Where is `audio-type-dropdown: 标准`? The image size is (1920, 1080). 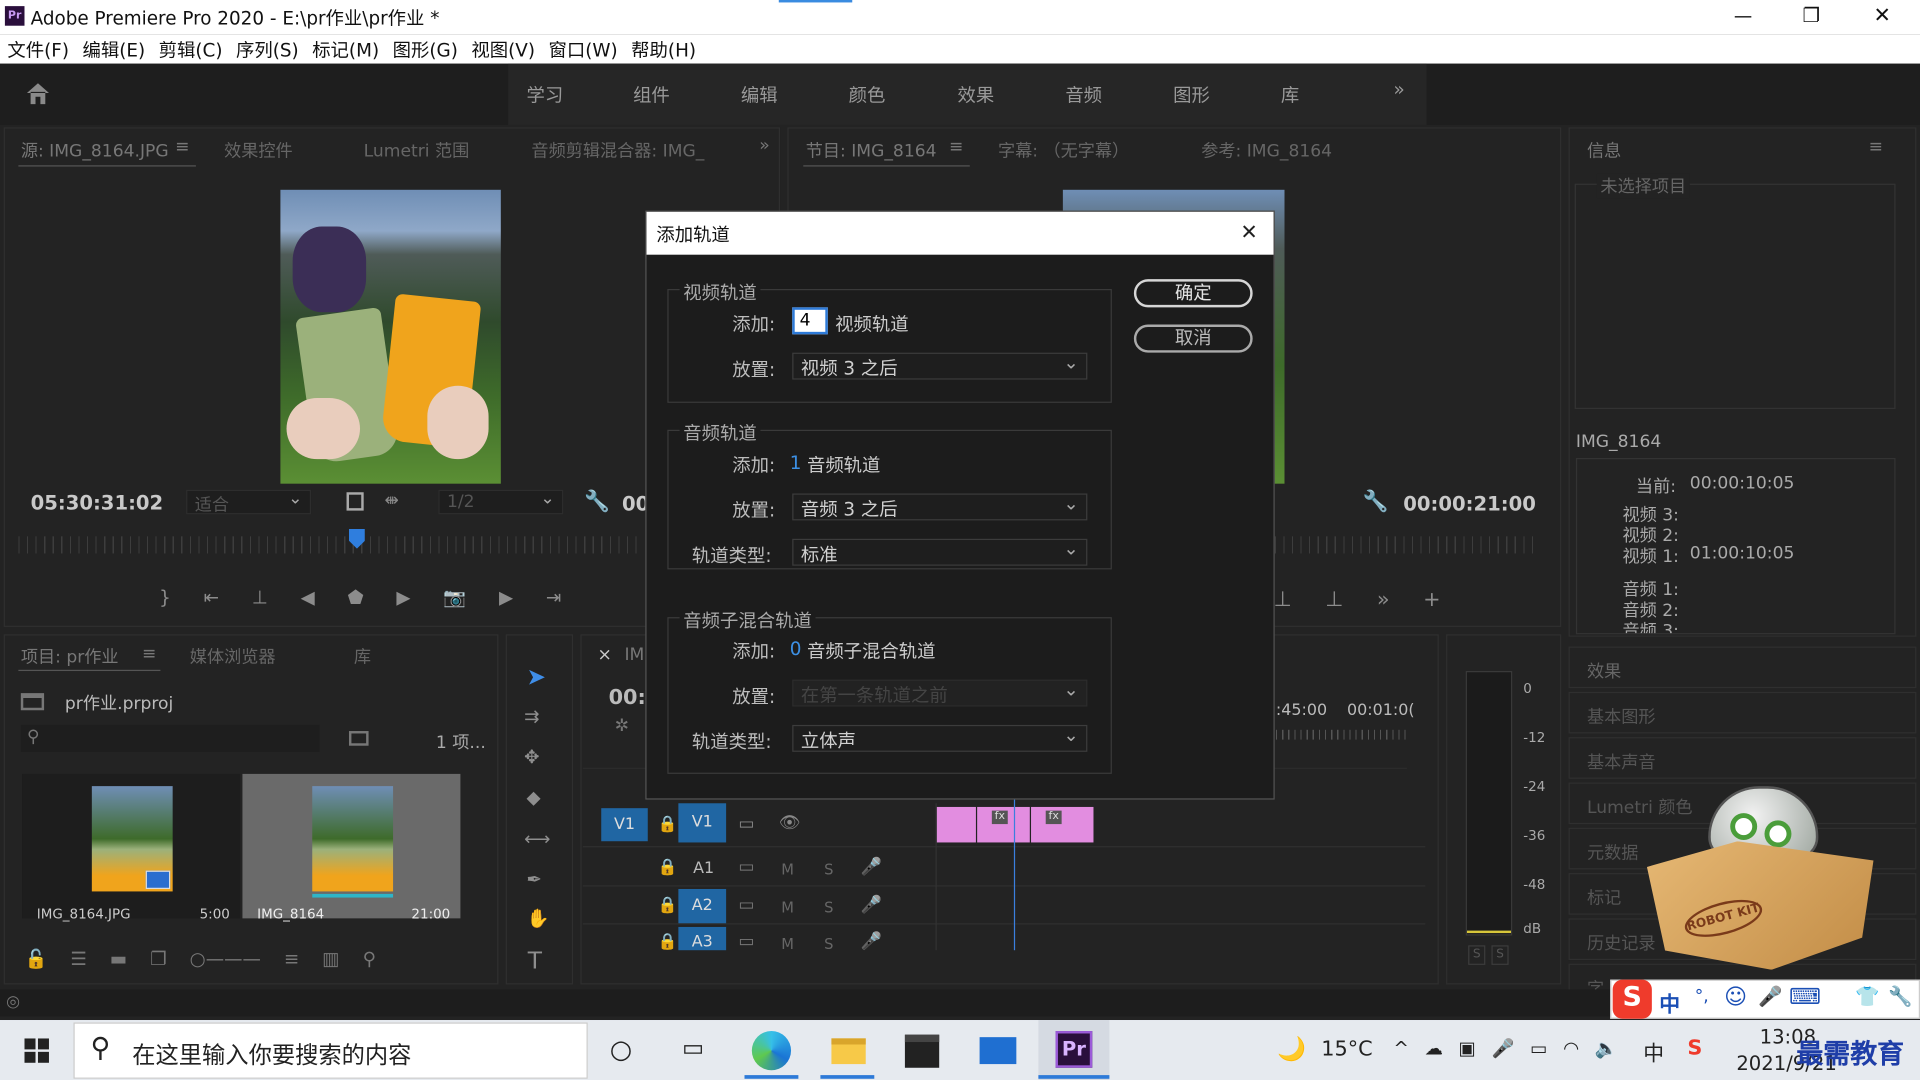
audio-type-dropdown: 标准 is located at coordinates (940, 552).